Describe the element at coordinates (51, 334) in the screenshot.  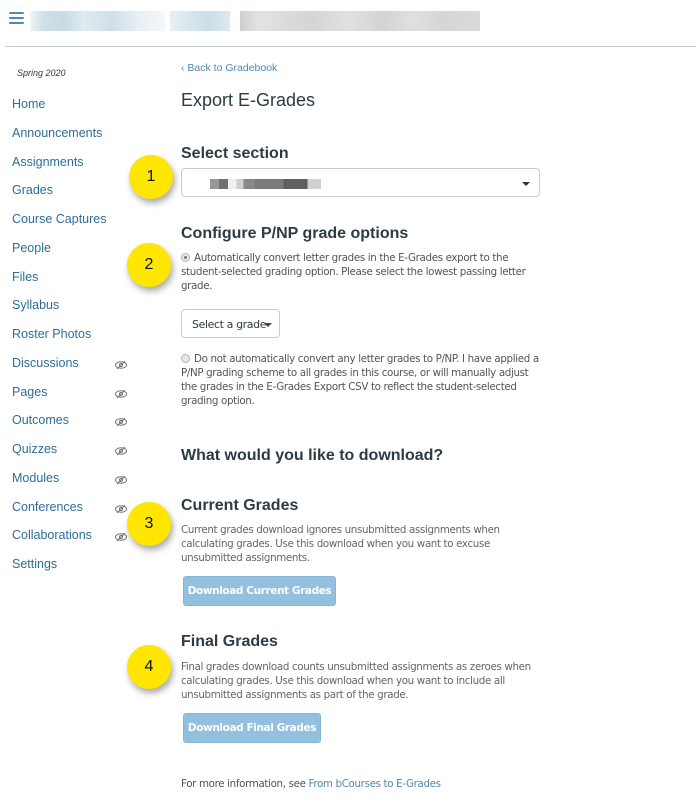
I see `sidebar-item-roster-photos: Roster Photos` at that location.